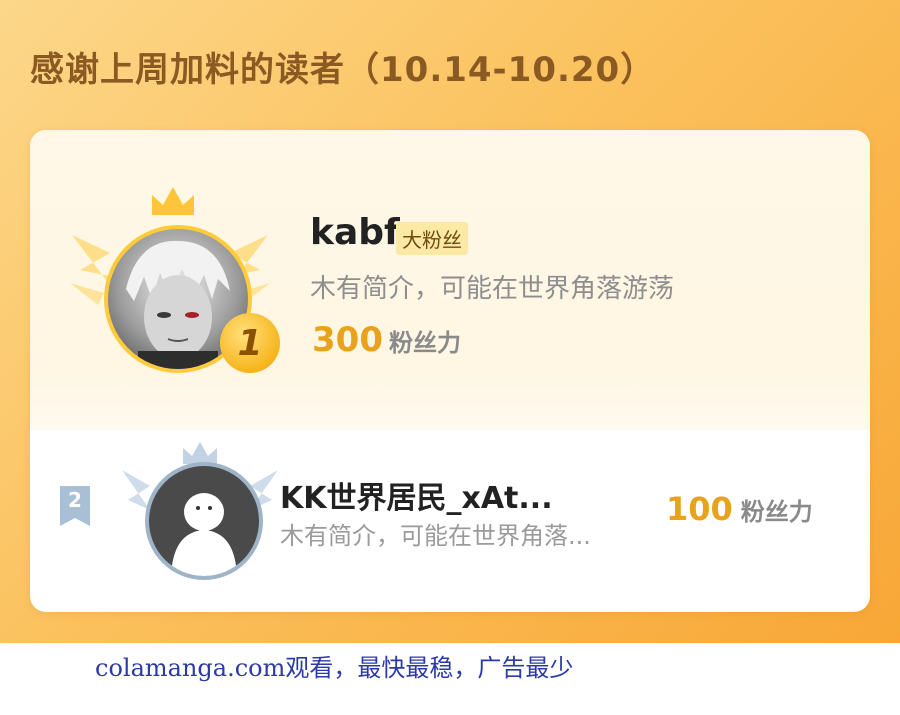 This screenshot has width=900, height=715. Describe the element at coordinates (343, 70) in the screenshot. I see `page-title: 感谢上周加料的读者（10.14-10.20）` at that location.